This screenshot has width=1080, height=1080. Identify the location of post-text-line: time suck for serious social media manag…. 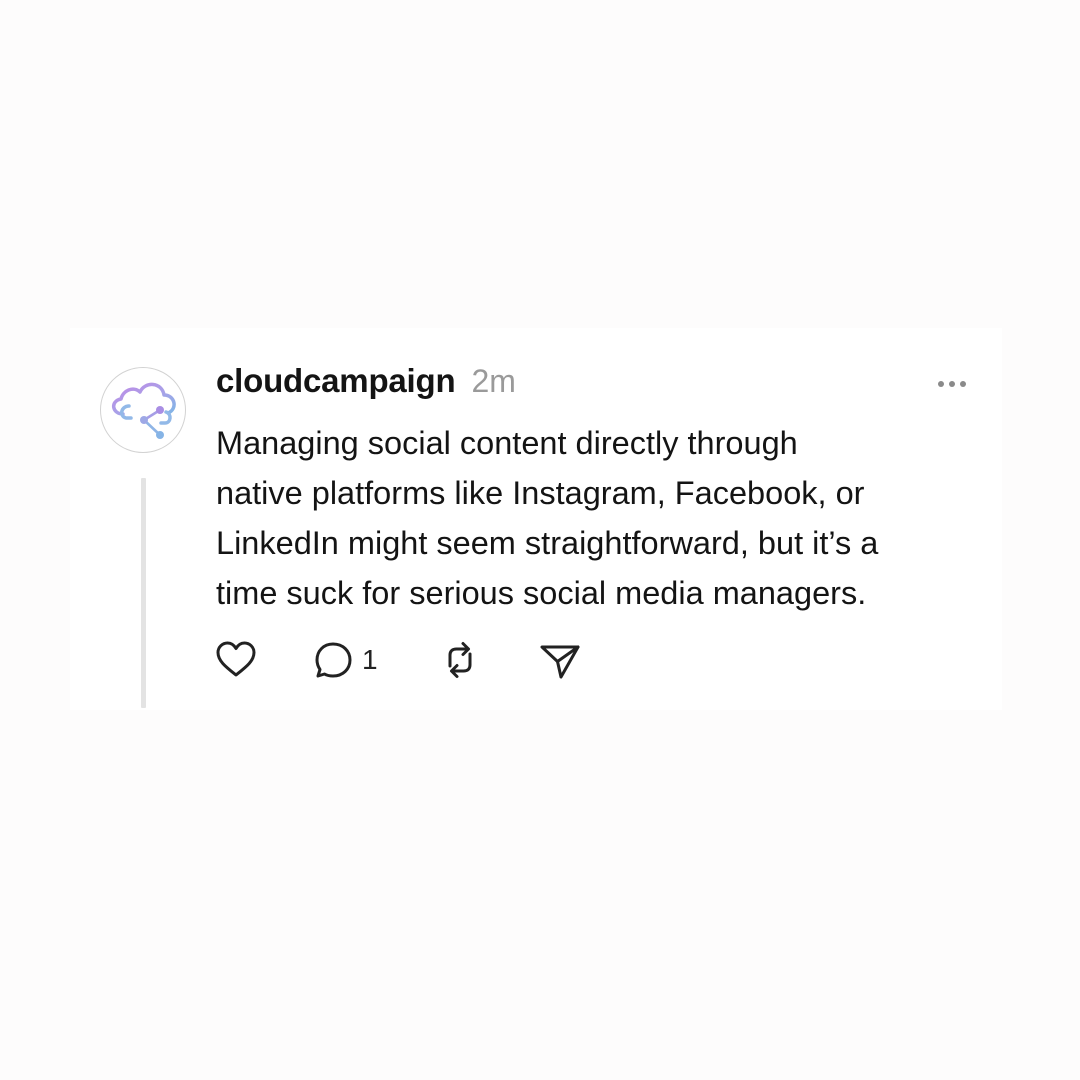
(541, 593).